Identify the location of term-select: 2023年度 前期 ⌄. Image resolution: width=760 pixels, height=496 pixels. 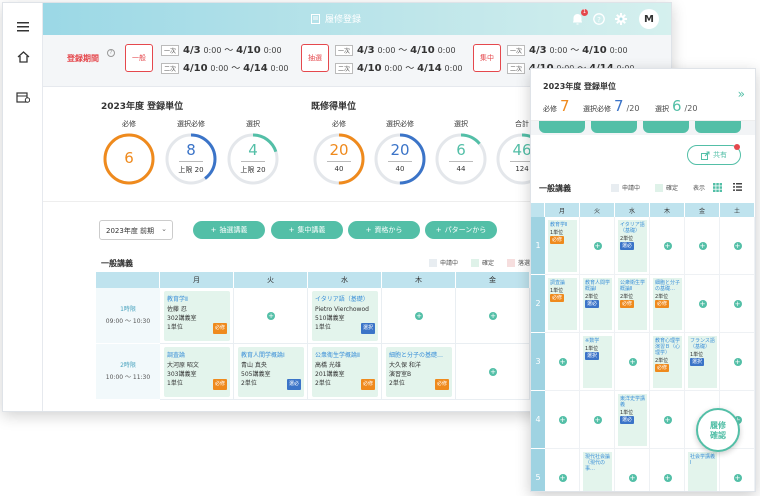
(136, 230).